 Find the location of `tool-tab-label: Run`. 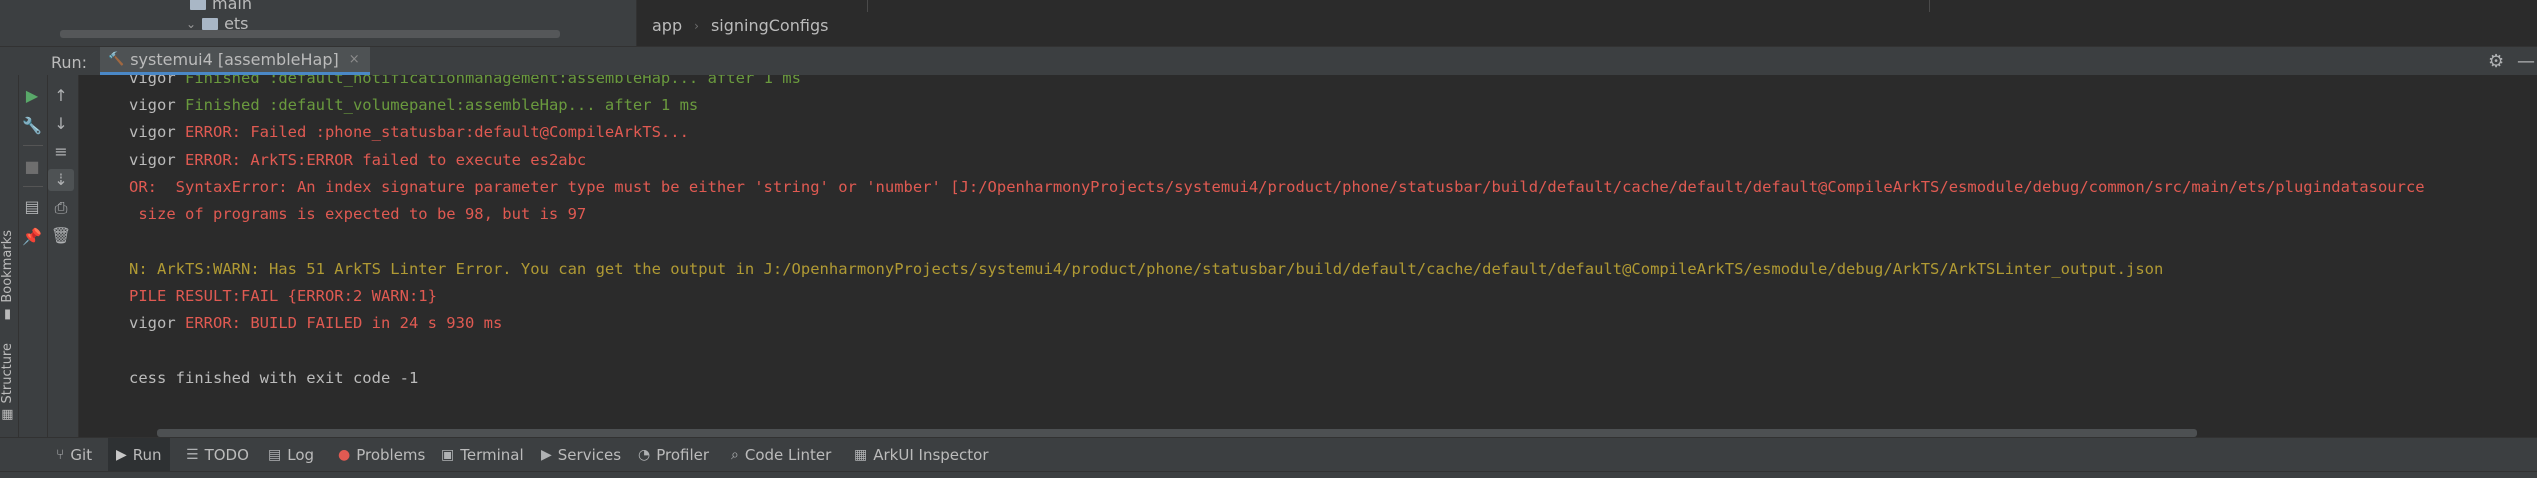

tool-tab-label: Run is located at coordinates (147, 455).